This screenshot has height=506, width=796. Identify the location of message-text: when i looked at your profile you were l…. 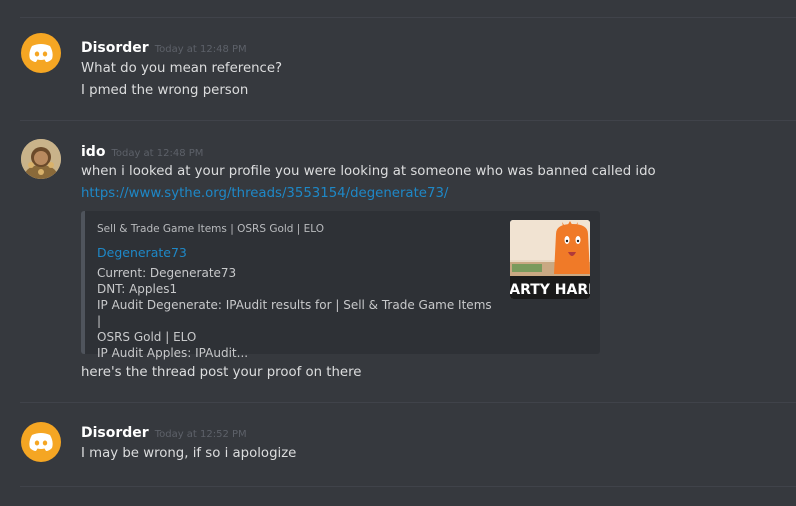
(368, 171).